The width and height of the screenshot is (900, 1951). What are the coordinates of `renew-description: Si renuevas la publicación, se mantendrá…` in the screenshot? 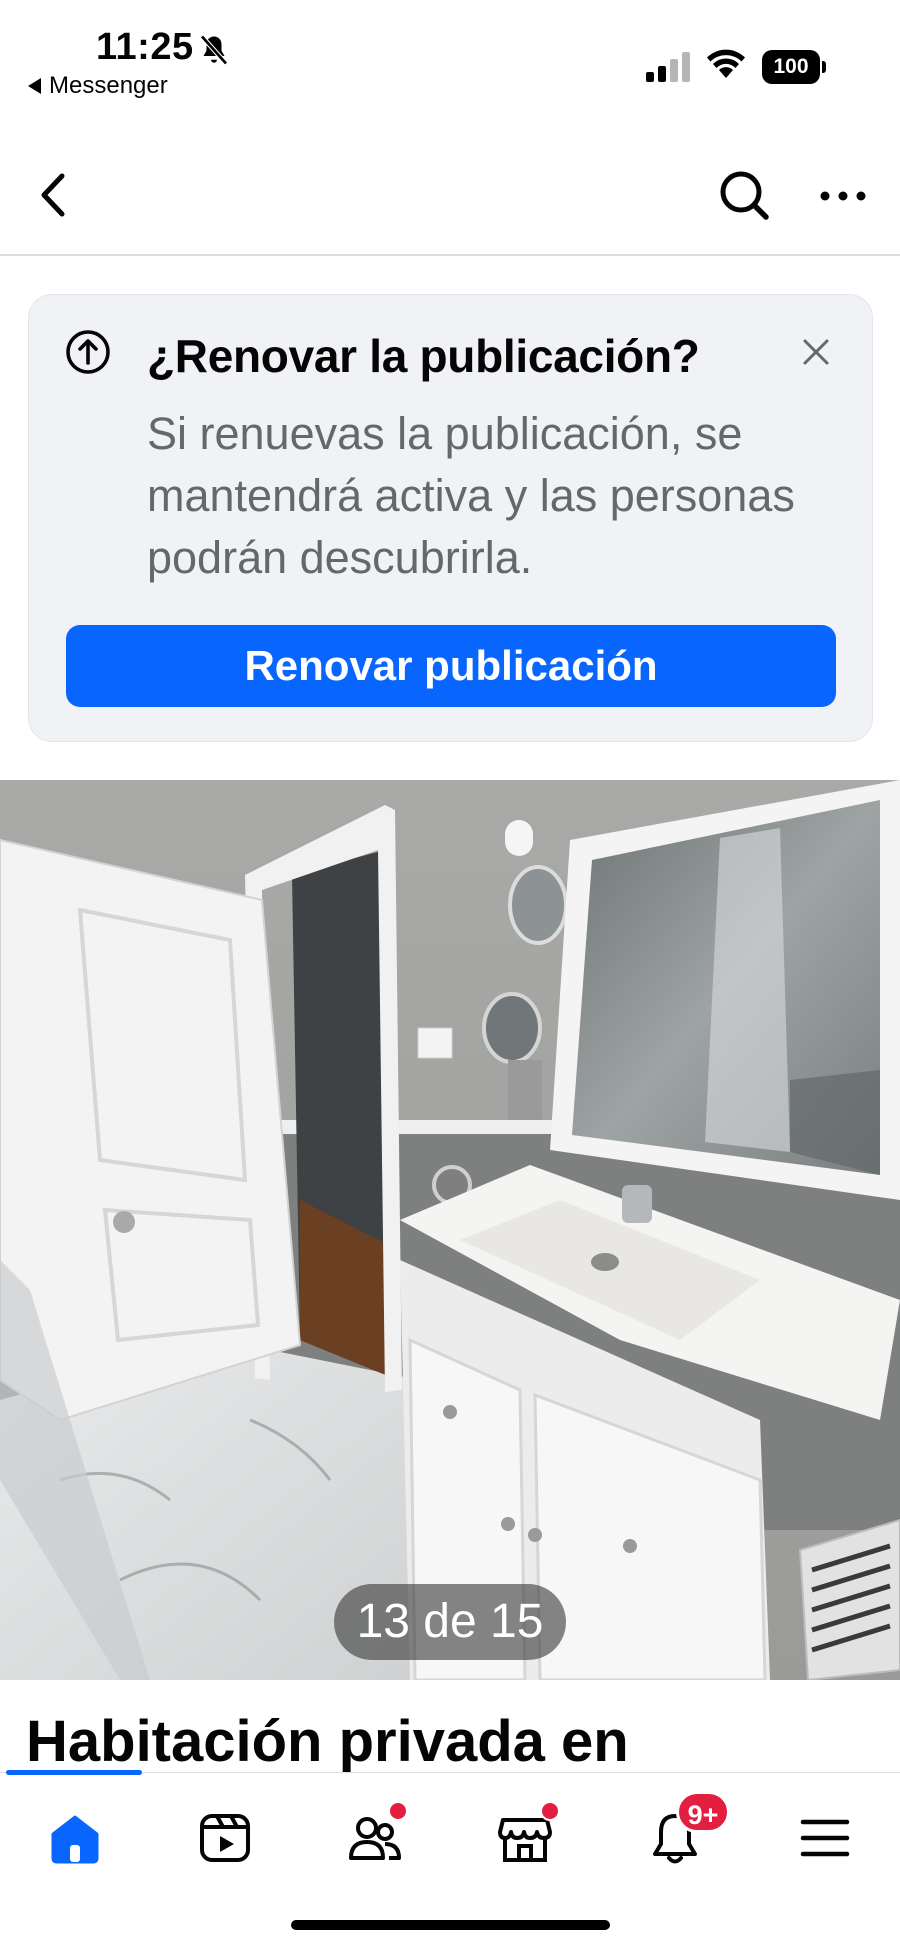 It's located at (471, 495).